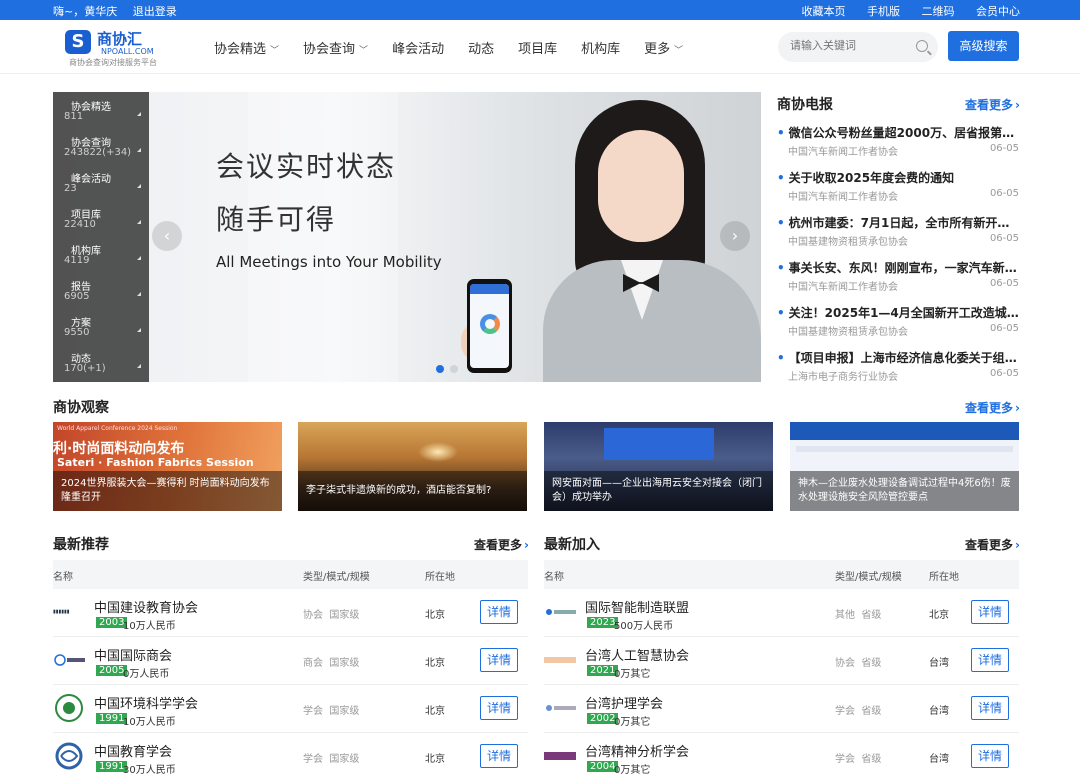 Image resolution: width=1080 pixels, height=774 pixels. What do you see at coordinates (290, 753) in the screenshot?
I see `table-row: 中国教育学会 1991 30万人民币 学会 国家级 北京 详情` at bounding box center [290, 753].